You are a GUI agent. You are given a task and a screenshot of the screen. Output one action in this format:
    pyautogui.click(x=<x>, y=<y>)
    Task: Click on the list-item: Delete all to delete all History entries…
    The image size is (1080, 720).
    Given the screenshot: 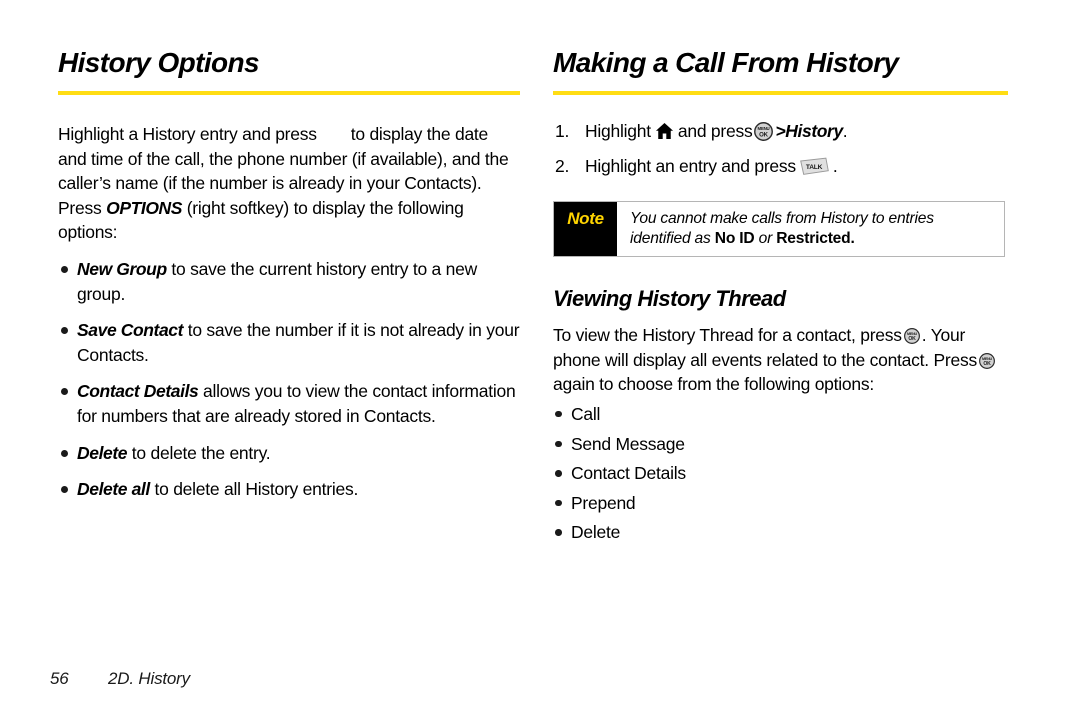 What is the action you would take?
    pyautogui.click(x=289, y=489)
    